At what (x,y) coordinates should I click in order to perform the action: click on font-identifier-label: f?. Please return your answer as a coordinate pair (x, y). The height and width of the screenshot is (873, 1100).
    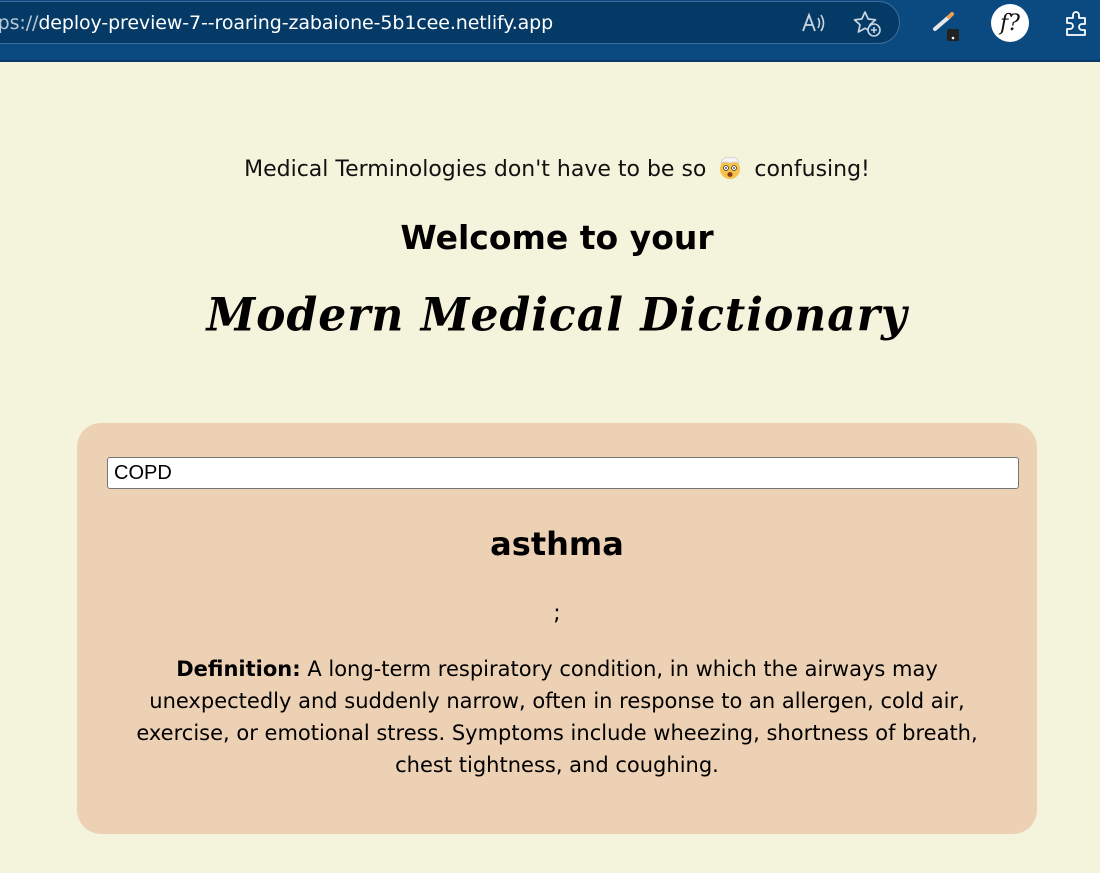
    Looking at the image, I should click on (1010, 23).